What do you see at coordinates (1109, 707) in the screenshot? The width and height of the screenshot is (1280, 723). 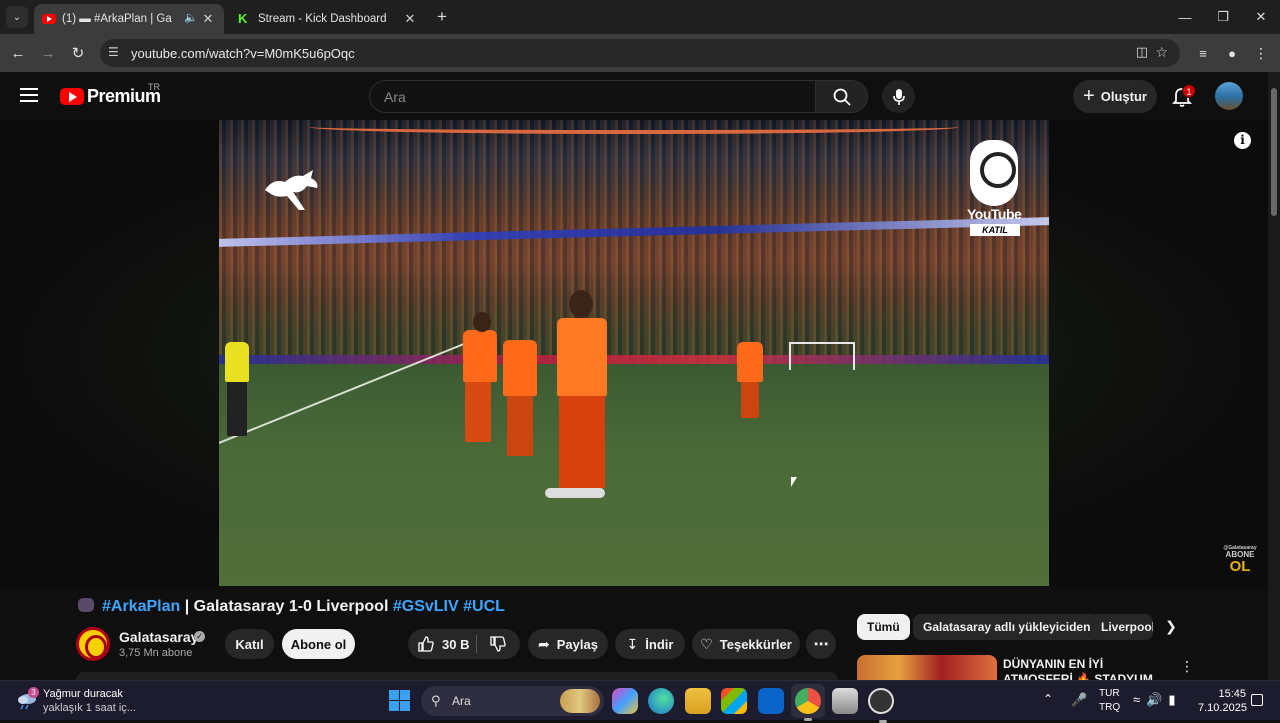 I see `input-layout: TRQ` at bounding box center [1109, 707].